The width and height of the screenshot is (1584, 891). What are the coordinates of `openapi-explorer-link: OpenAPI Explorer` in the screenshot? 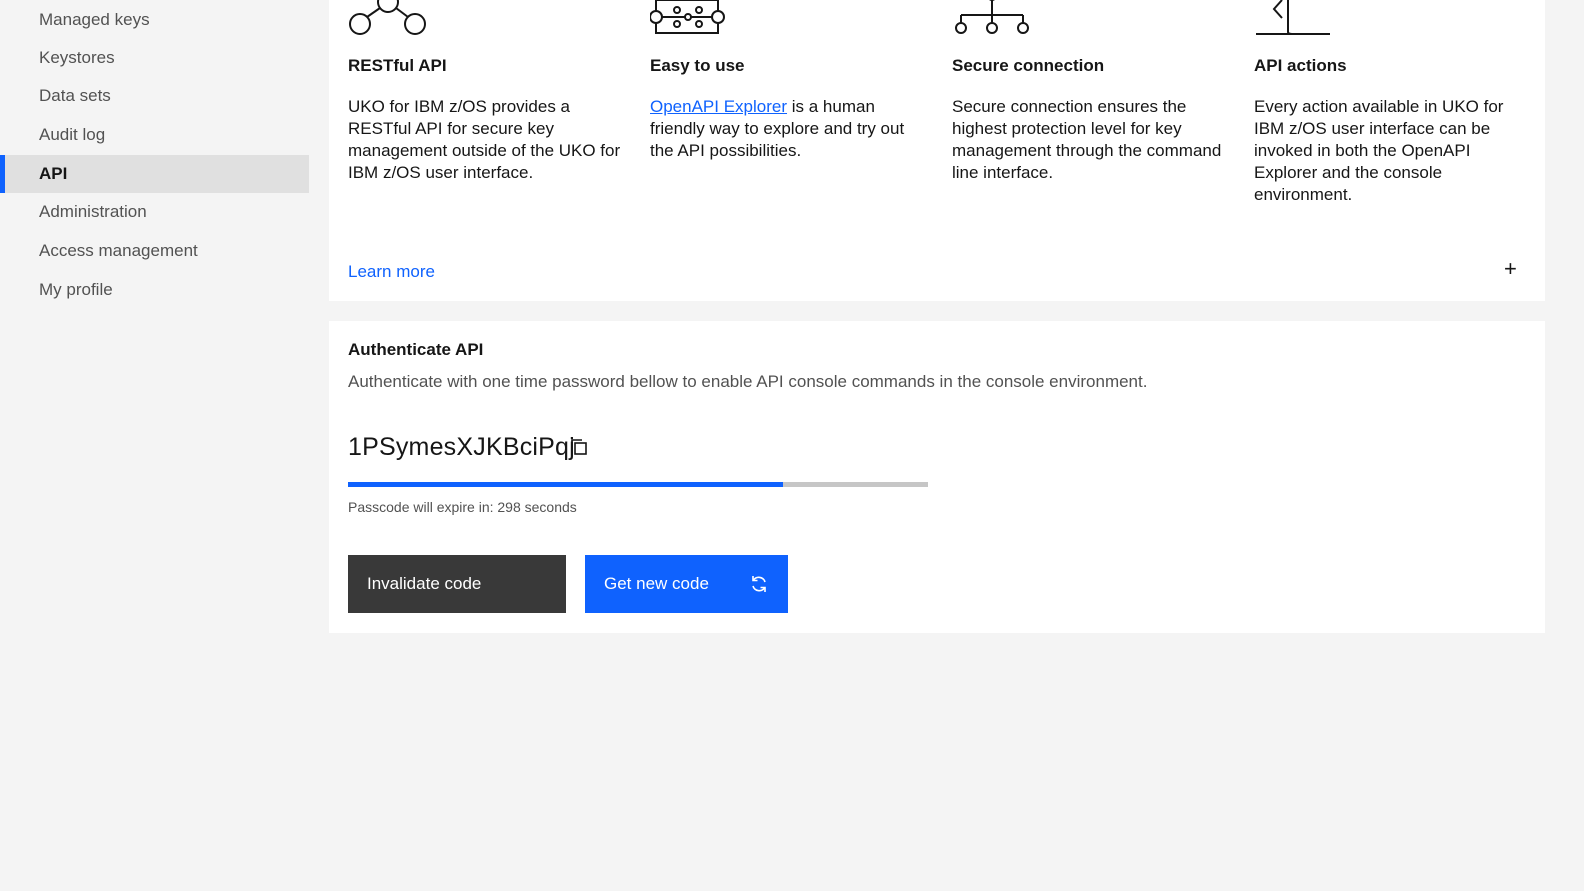 It's located at (718, 106).